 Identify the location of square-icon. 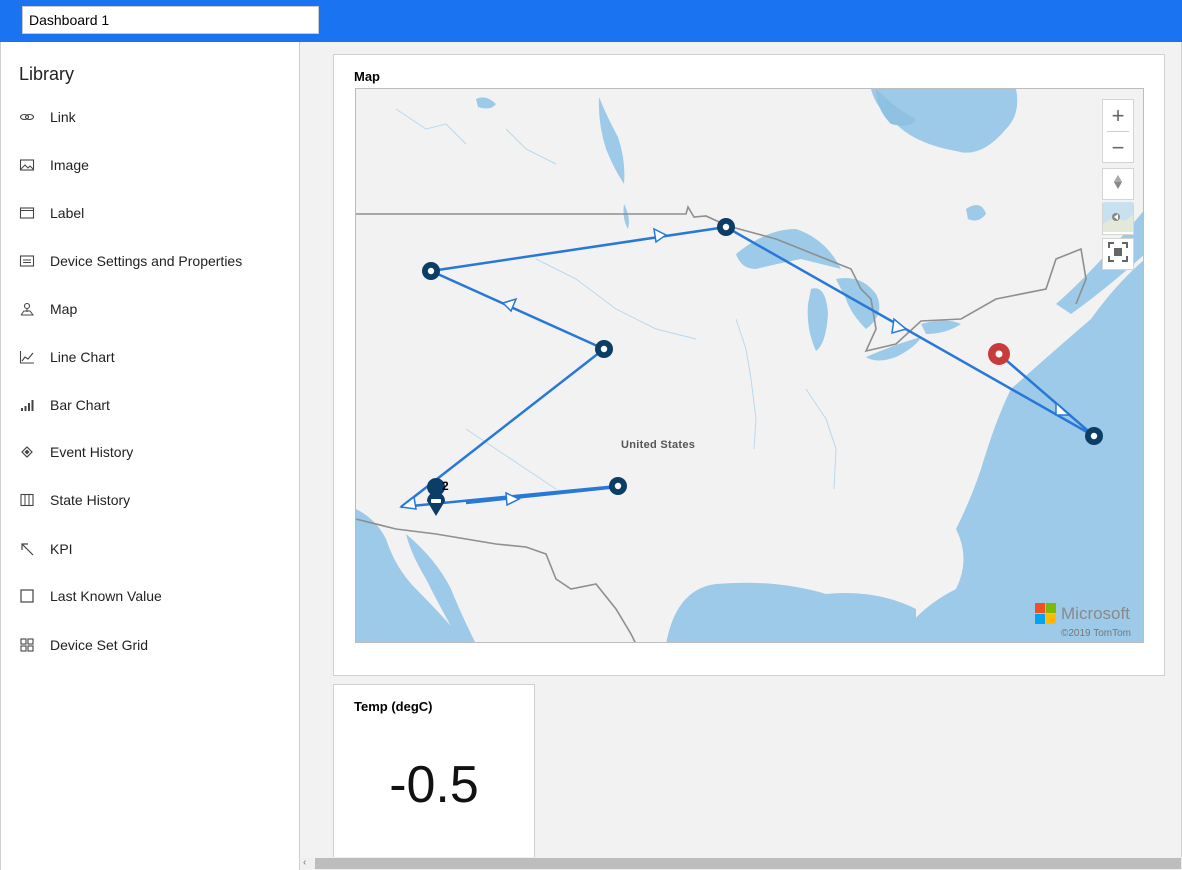
(27, 596).